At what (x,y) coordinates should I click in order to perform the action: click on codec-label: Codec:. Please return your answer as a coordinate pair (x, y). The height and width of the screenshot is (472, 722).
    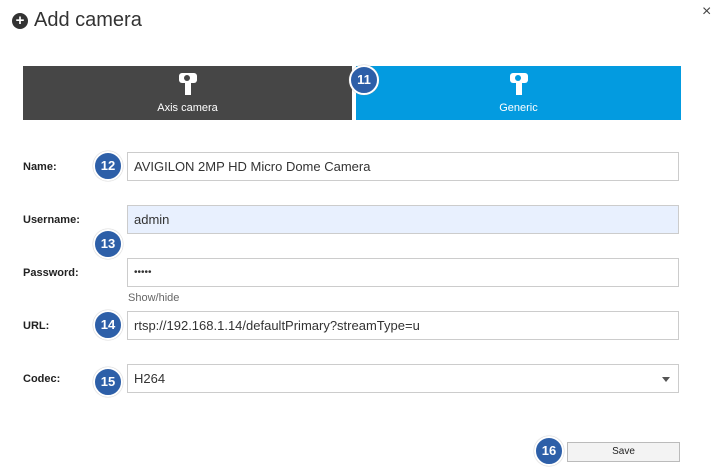
    Looking at the image, I should click on (42, 379).